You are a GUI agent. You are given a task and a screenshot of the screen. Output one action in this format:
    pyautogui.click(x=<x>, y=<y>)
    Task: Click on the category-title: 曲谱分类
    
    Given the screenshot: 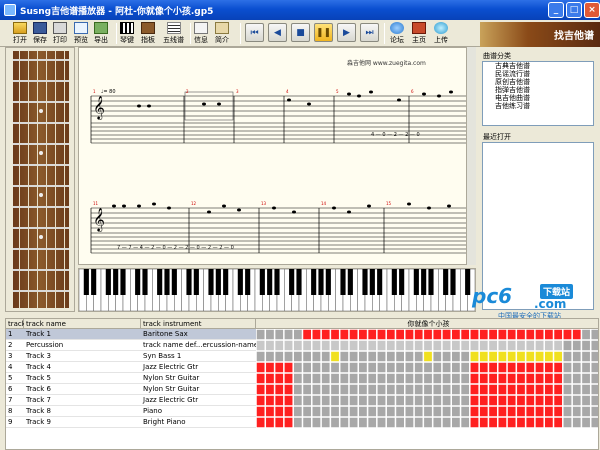 What is the action you would take?
    pyautogui.click(x=497, y=56)
    